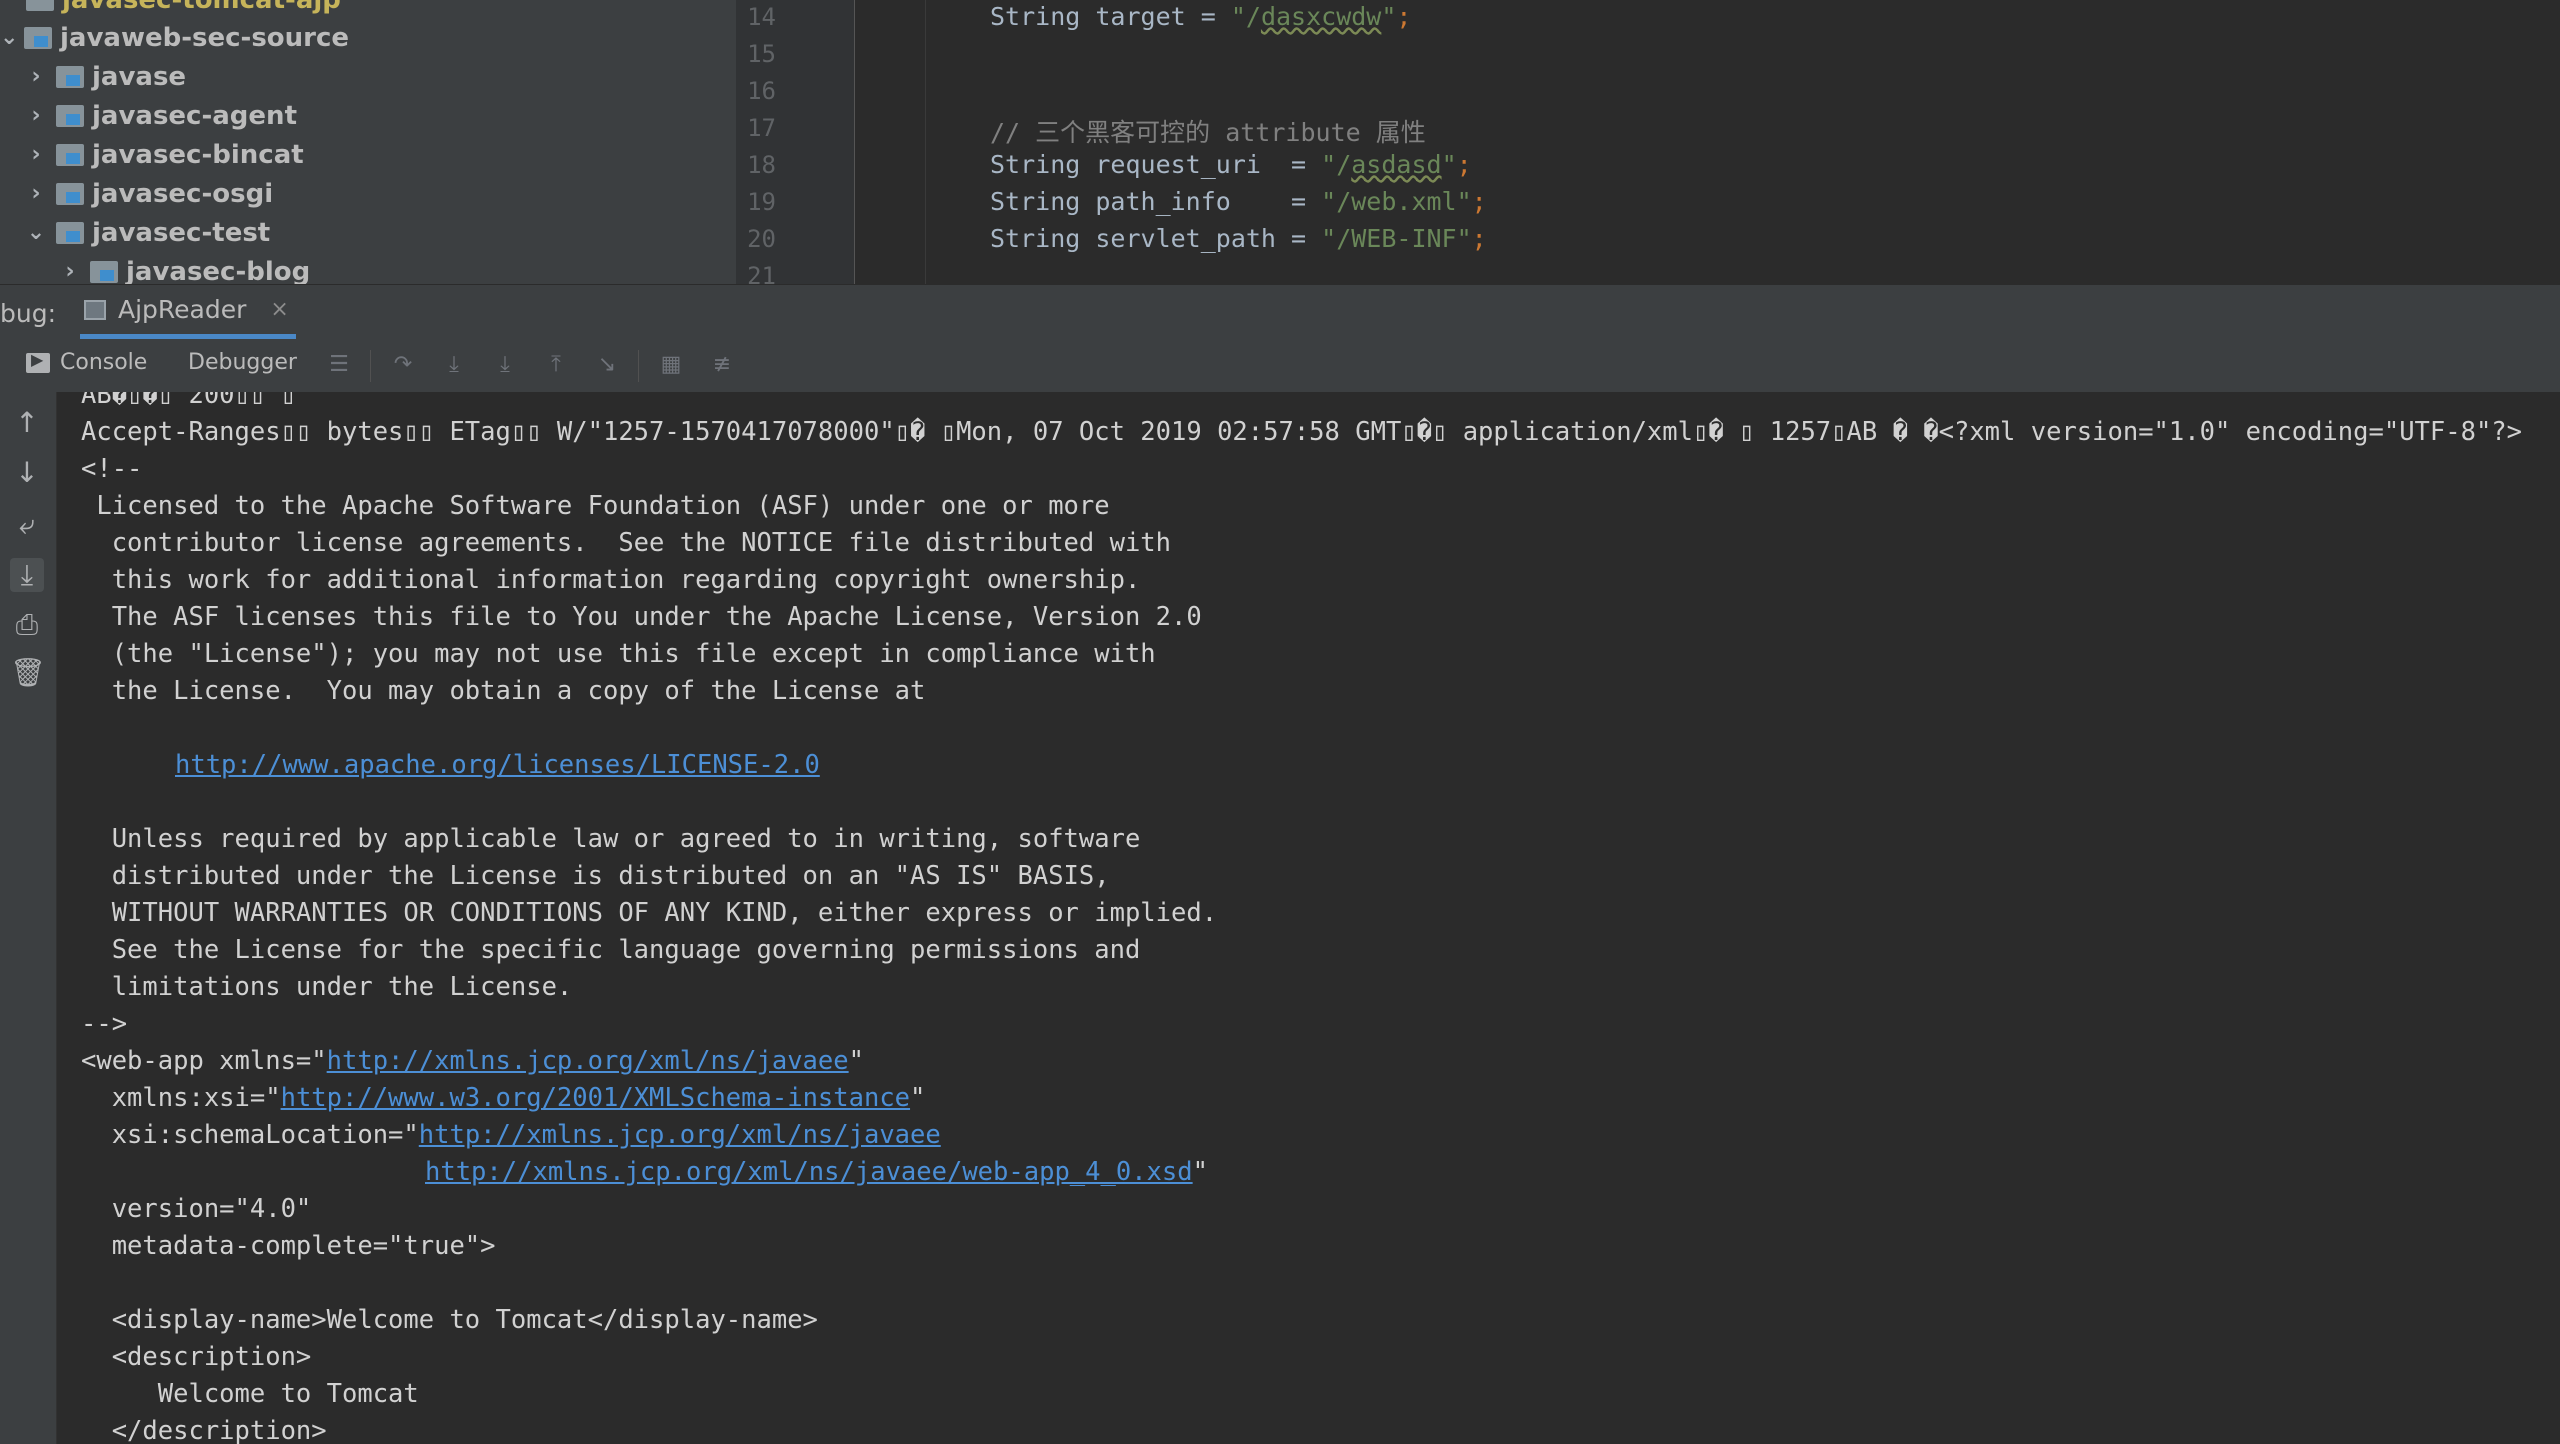 The image size is (2560, 1444). Describe the element at coordinates (1156, 238) in the screenshot. I see `code-text: String servlet_path =` at that location.